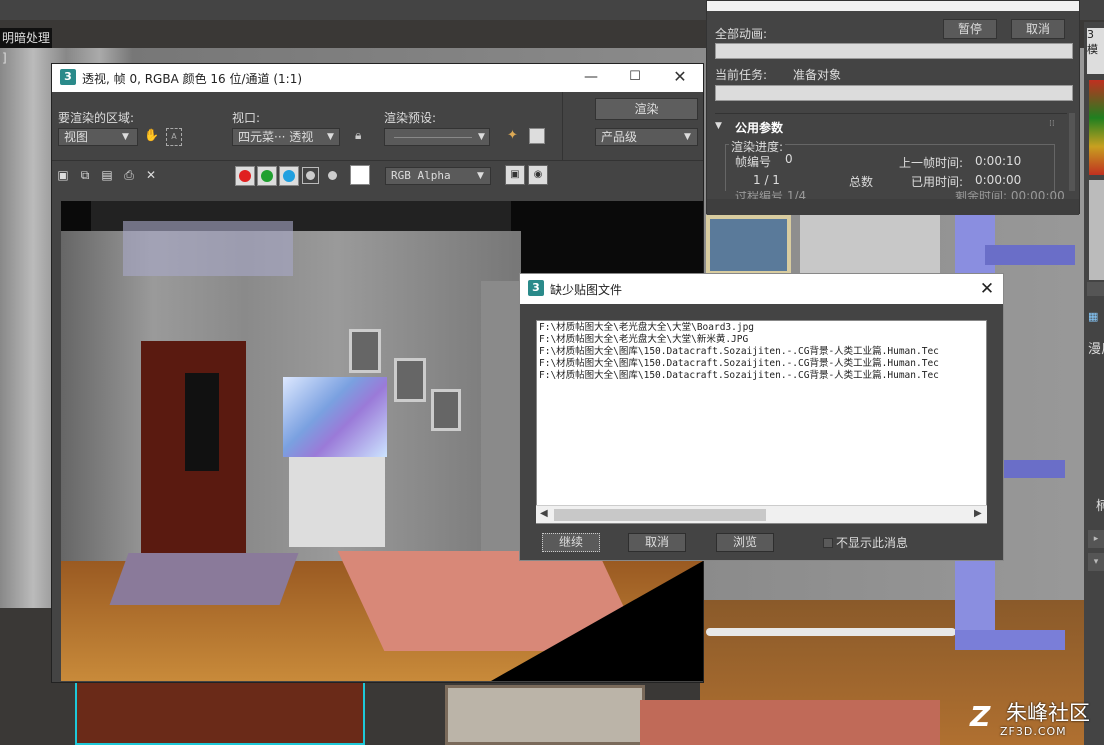 The width and height of the screenshot is (1104, 745). What do you see at coordinates (1033, 731) in the screenshot?
I see `watermark-url: ZF3D.COM` at bounding box center [1033, 731].